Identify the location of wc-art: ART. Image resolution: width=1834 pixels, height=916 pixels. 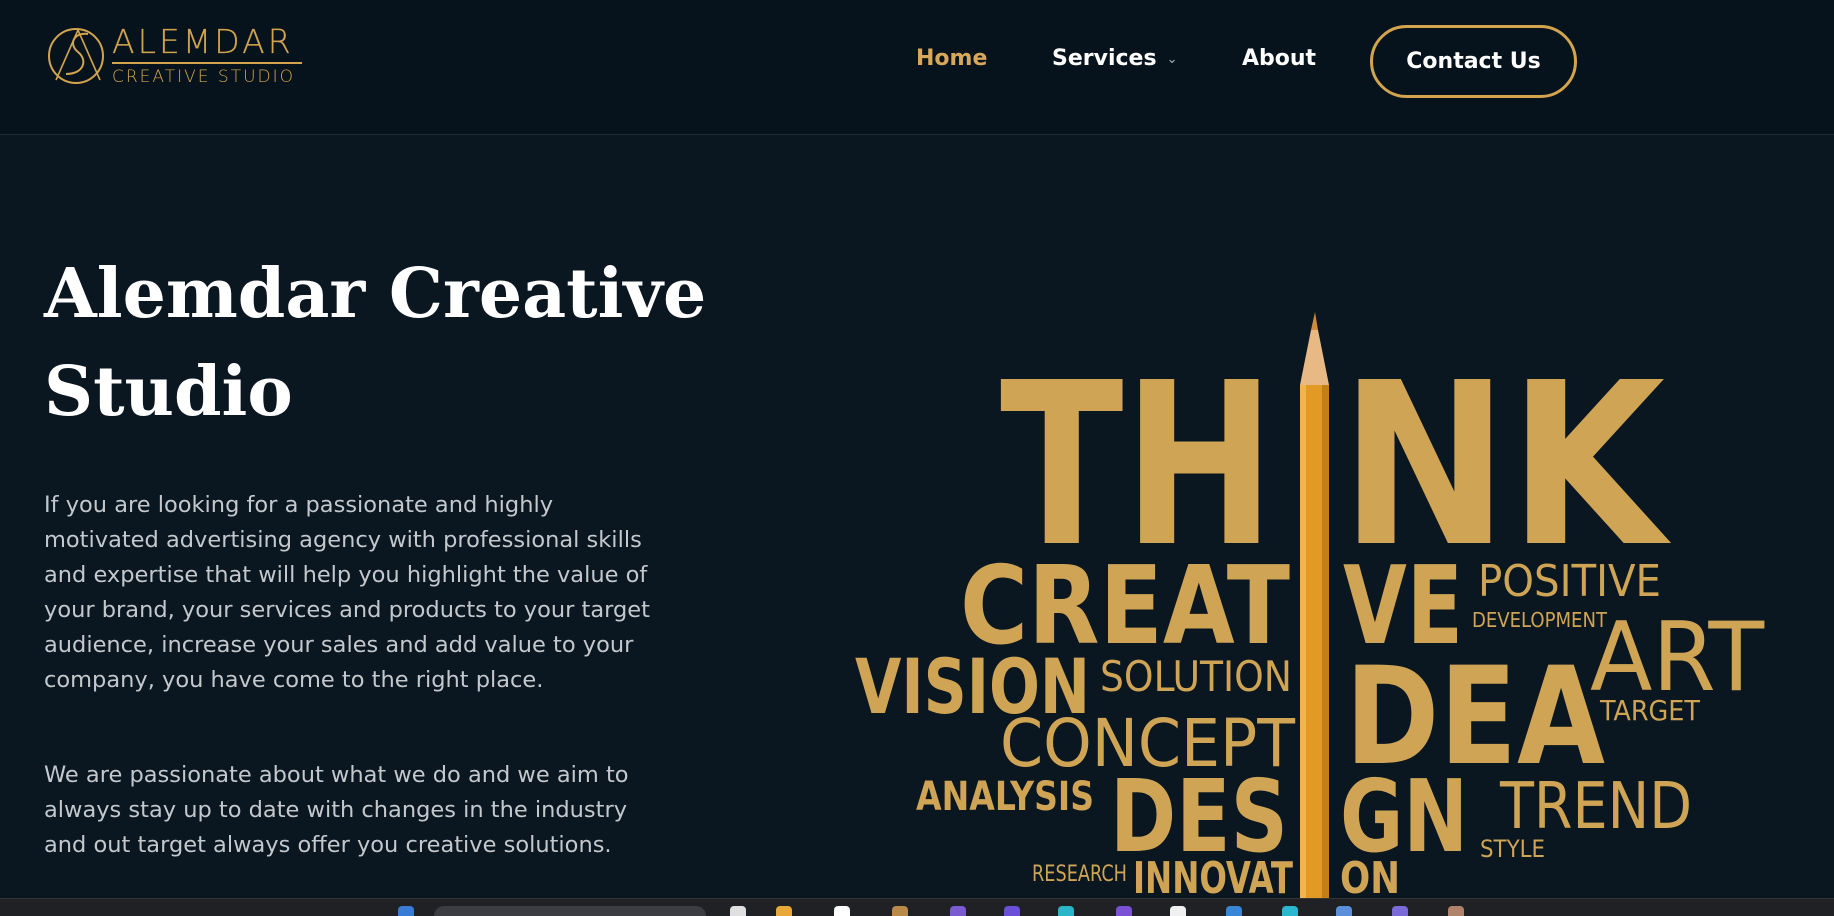
(1677, 658).